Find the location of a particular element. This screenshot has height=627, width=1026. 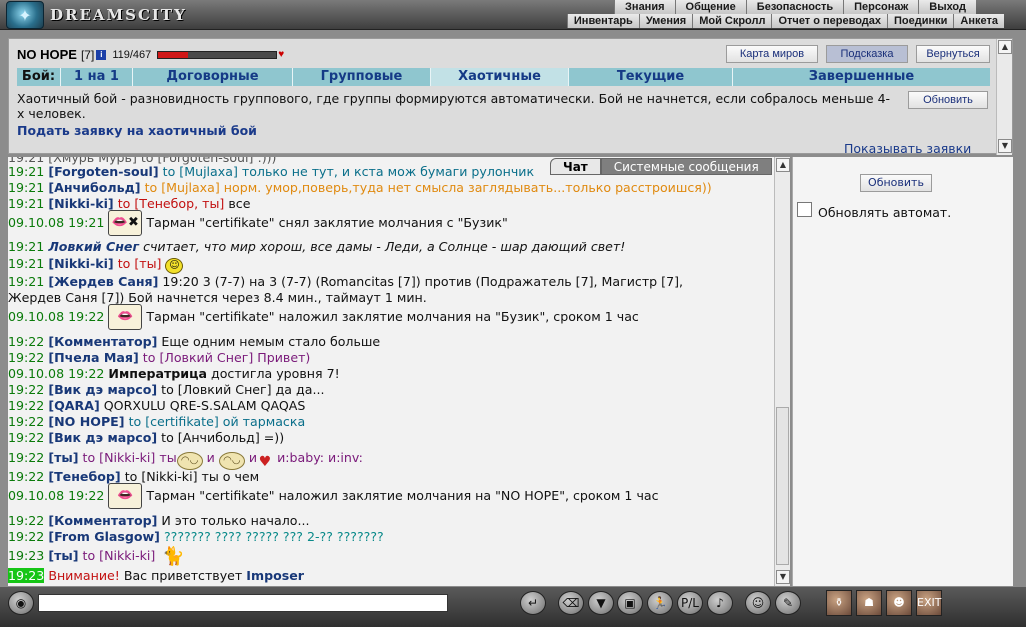

tab-group: Групповые is located at coordinates (362, 77).